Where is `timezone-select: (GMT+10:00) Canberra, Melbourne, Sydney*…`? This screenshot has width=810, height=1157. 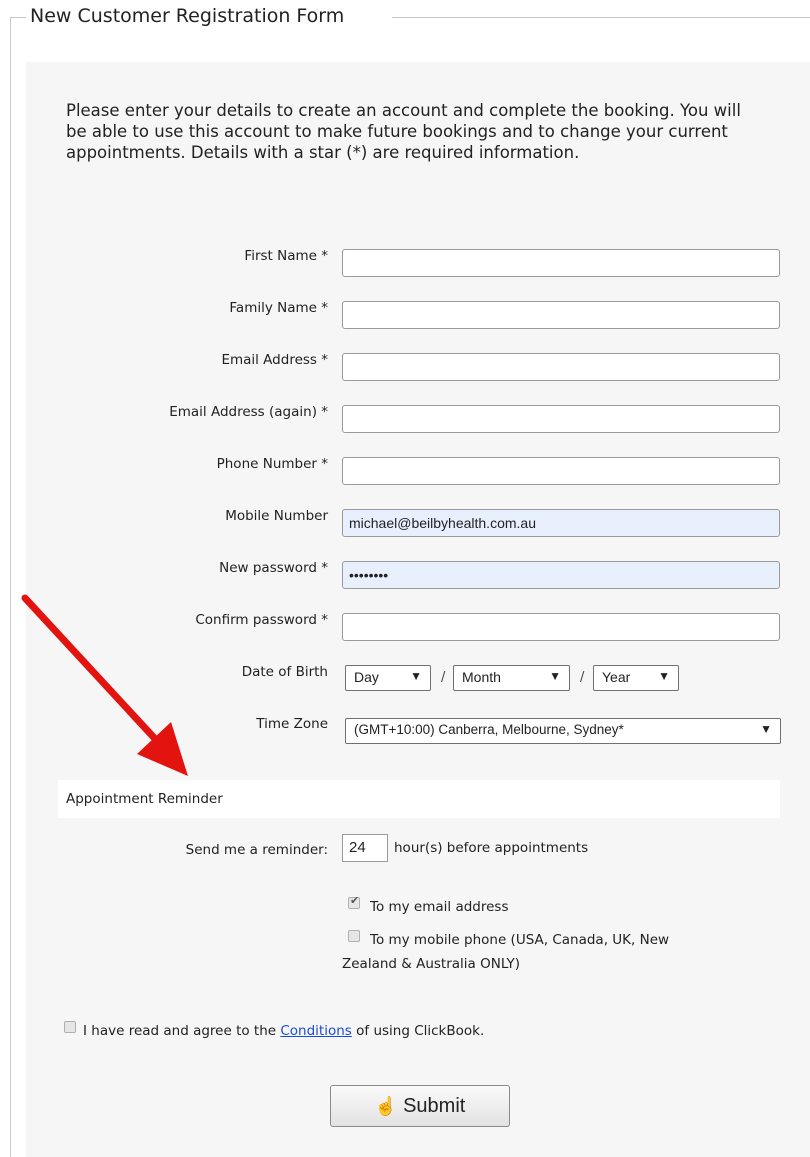 timezone-select: (GMT+10:00) Canberra, Melbourne, Sydney*… is located at coordinates (563, 731).